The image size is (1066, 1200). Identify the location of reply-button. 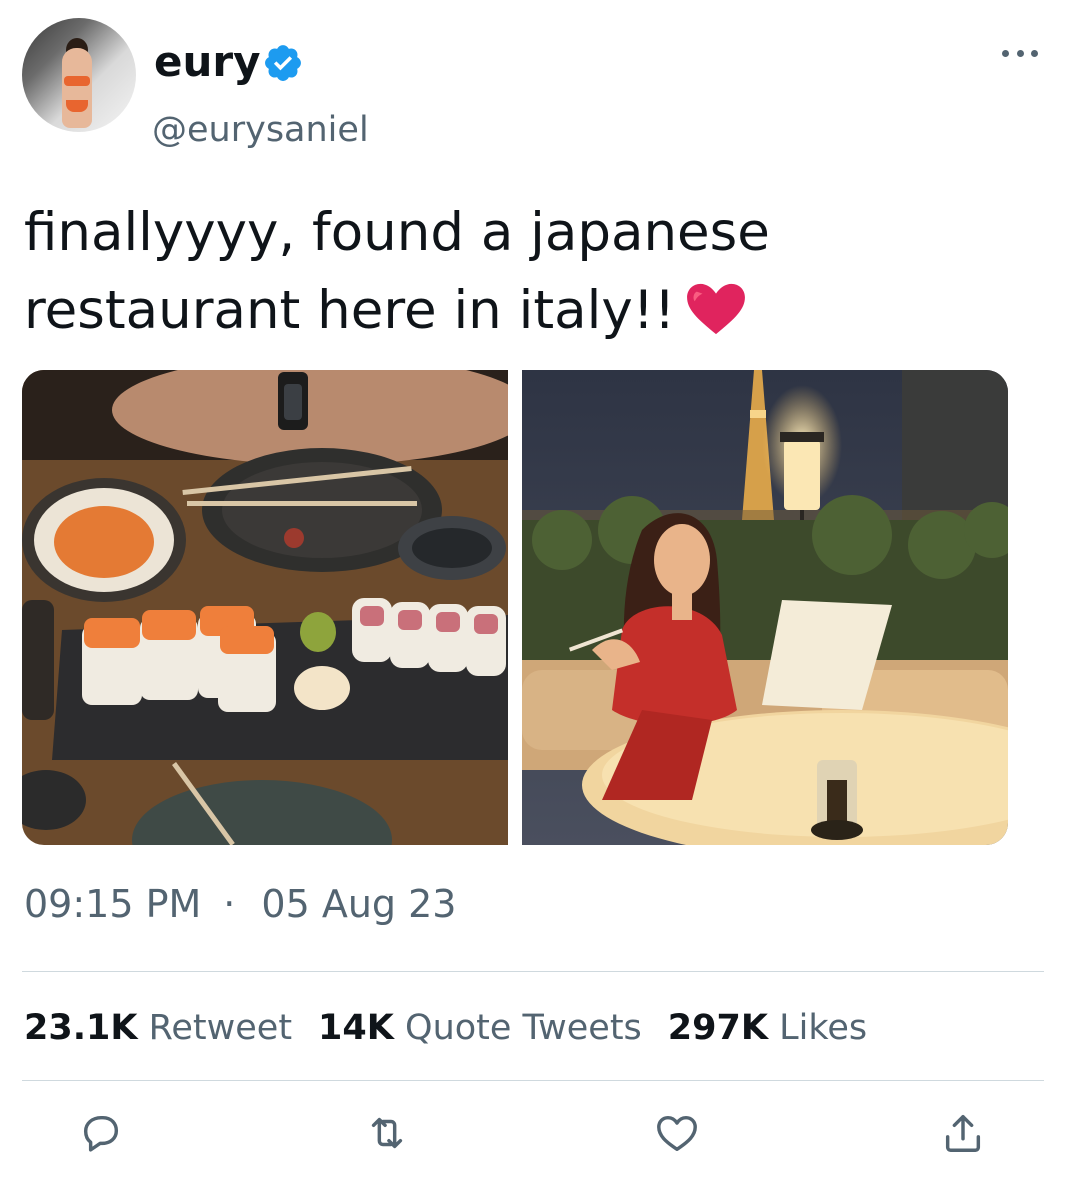
(101, 1133).